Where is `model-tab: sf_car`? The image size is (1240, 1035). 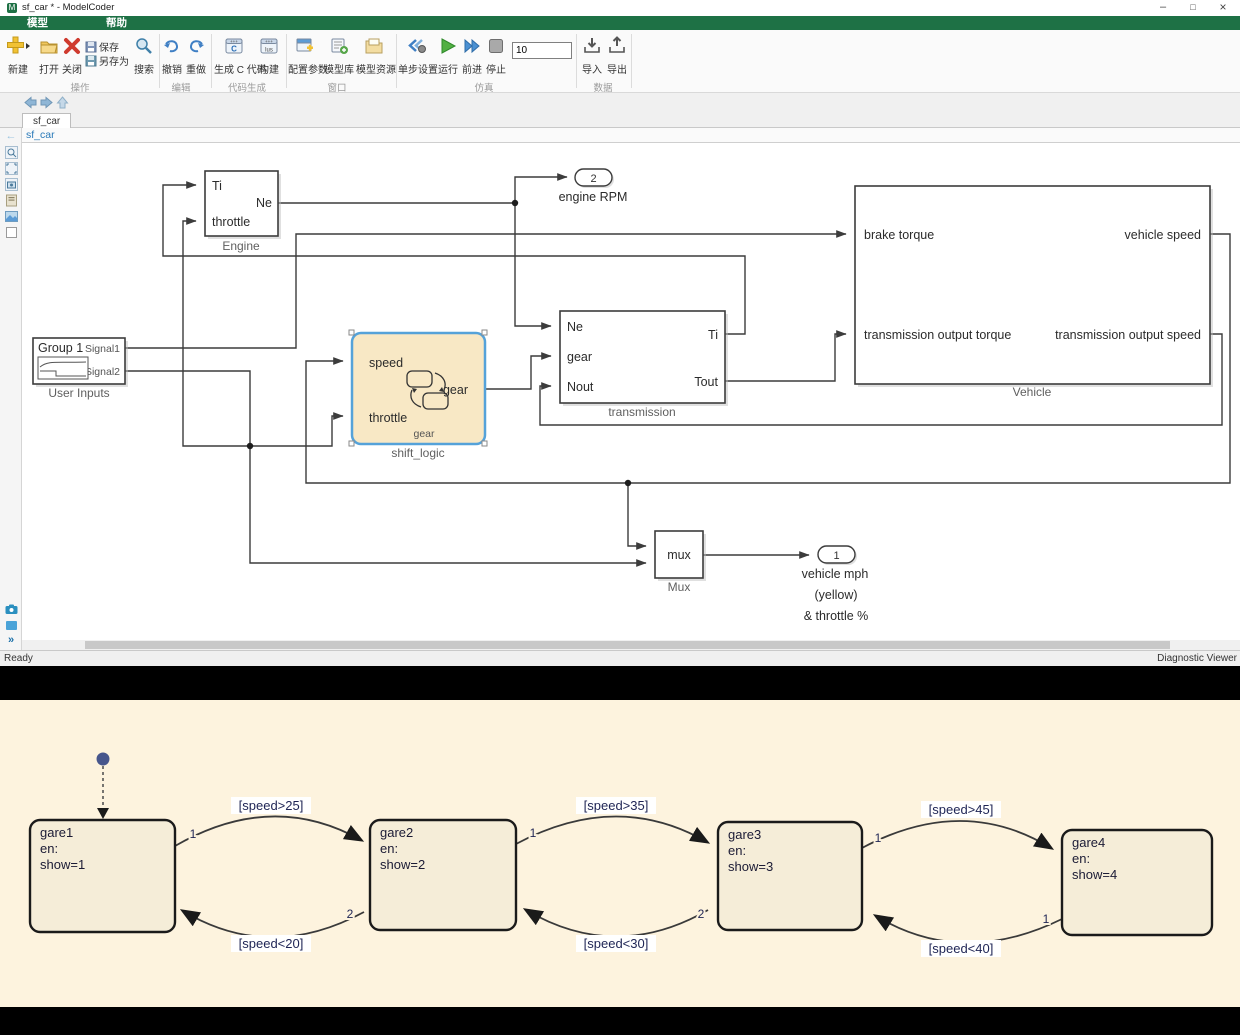
model-tab: sf_car is located at coordinates (47, 120).